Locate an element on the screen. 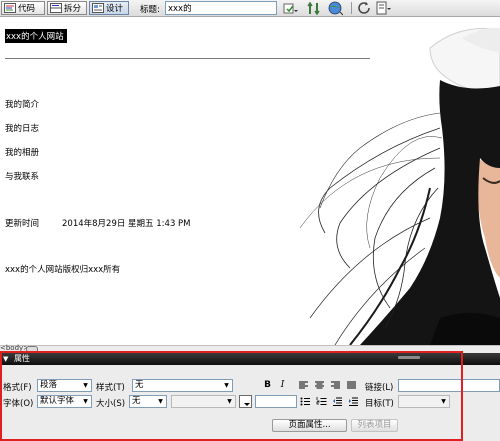  collapse-triangle-icon: ▼ is located at coordinates (5, 359).